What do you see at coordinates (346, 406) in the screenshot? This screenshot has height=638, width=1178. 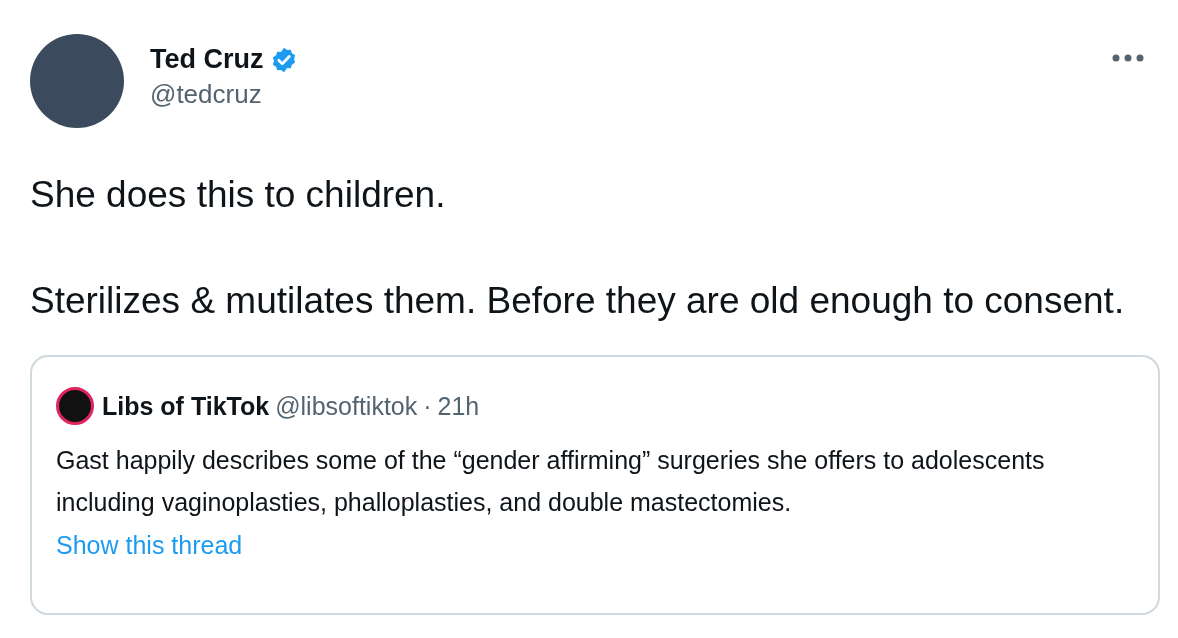 I see `quoted-author-handle: @libsoftiktok` at bounding box center [346, 406].